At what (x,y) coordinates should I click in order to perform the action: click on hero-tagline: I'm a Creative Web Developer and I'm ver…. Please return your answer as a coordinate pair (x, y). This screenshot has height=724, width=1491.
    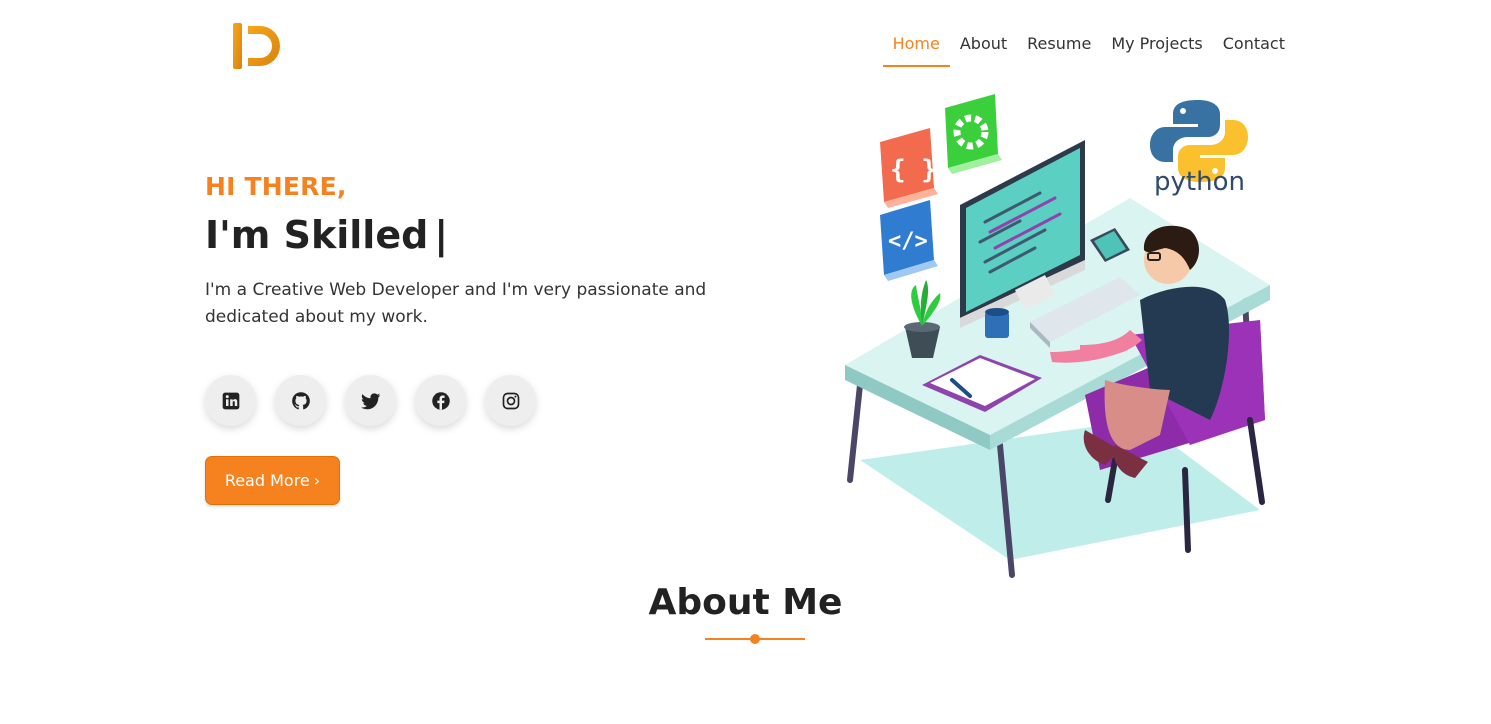
    Looking at the image, I should click on (456, 303).